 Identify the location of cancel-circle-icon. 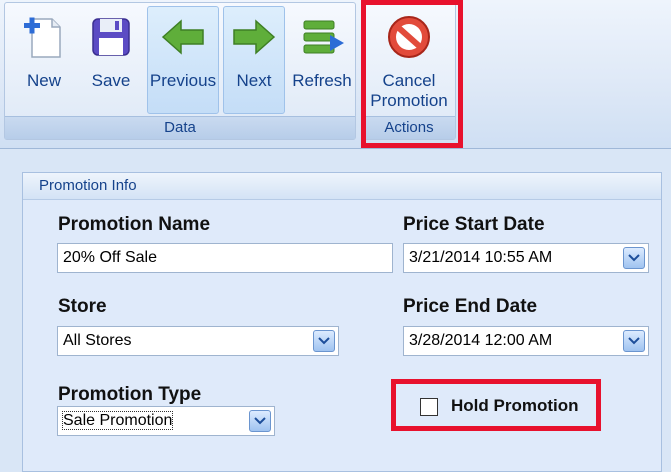
(409, 37).